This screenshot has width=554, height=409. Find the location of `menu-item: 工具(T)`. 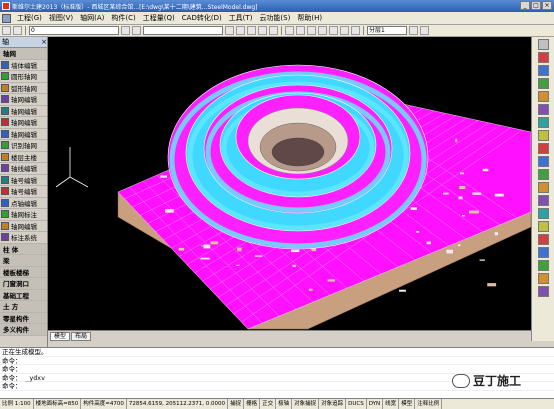

menu-item: 工具(T) is located at coordinates (241, 18).